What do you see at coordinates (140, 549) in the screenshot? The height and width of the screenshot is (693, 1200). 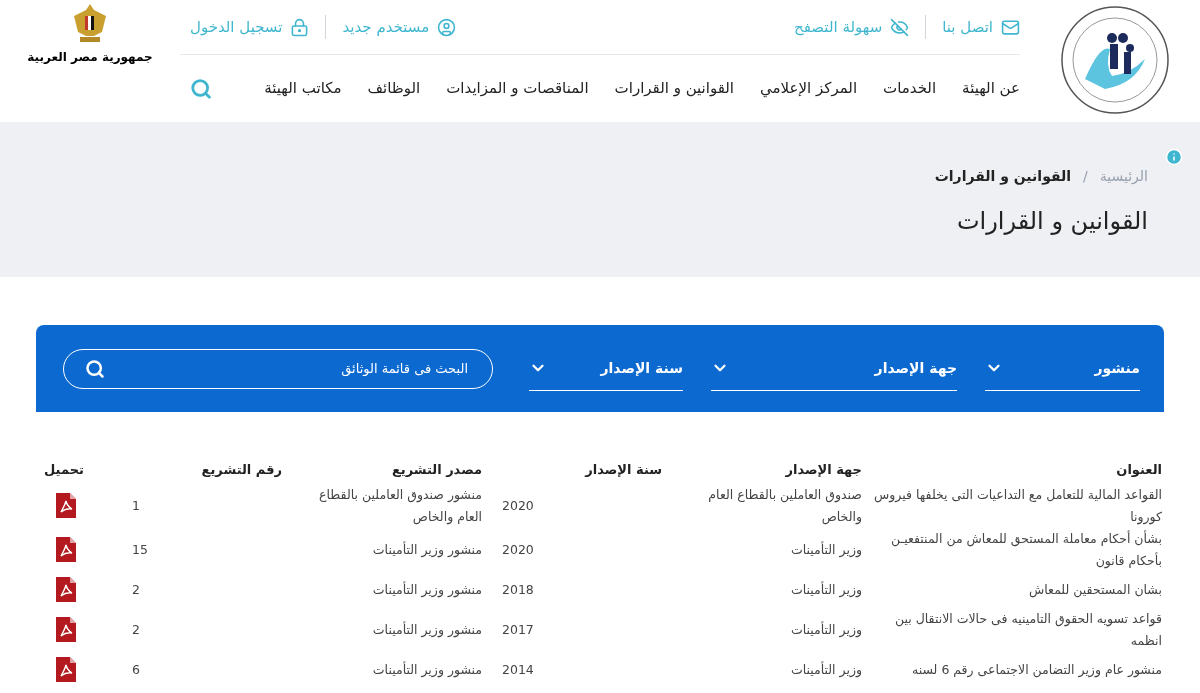 I see `table-cell-text: 15` at bounding box center [140, 549].